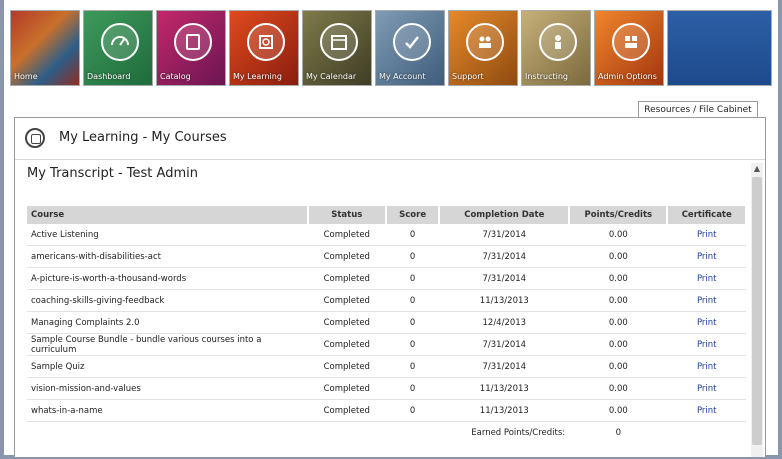 The image size is (782, 459). Describe the element at coordinates (504, 322) in the screenshot. I see `completion-date-cell: 12/4/2013` at that location.